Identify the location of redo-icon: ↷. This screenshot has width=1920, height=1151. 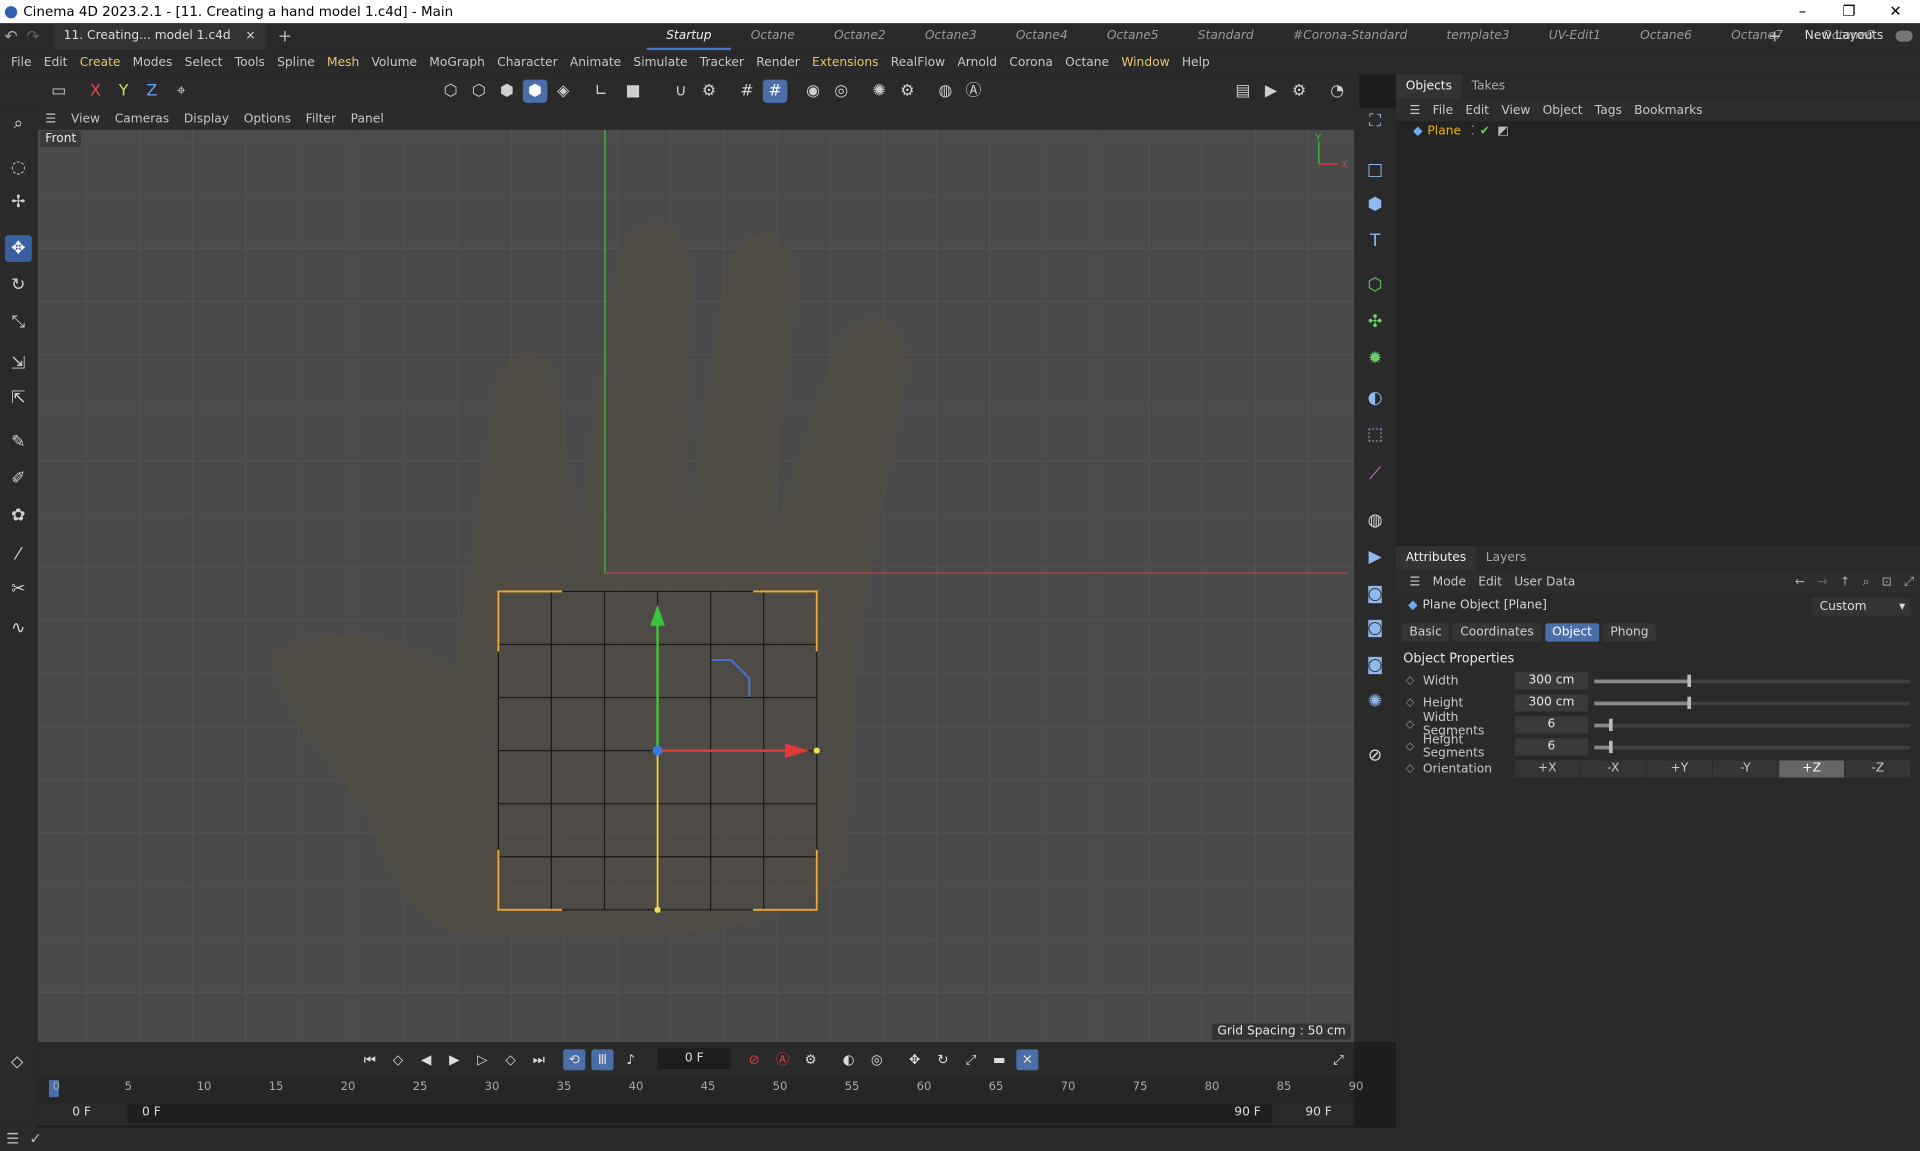
(33, 37).